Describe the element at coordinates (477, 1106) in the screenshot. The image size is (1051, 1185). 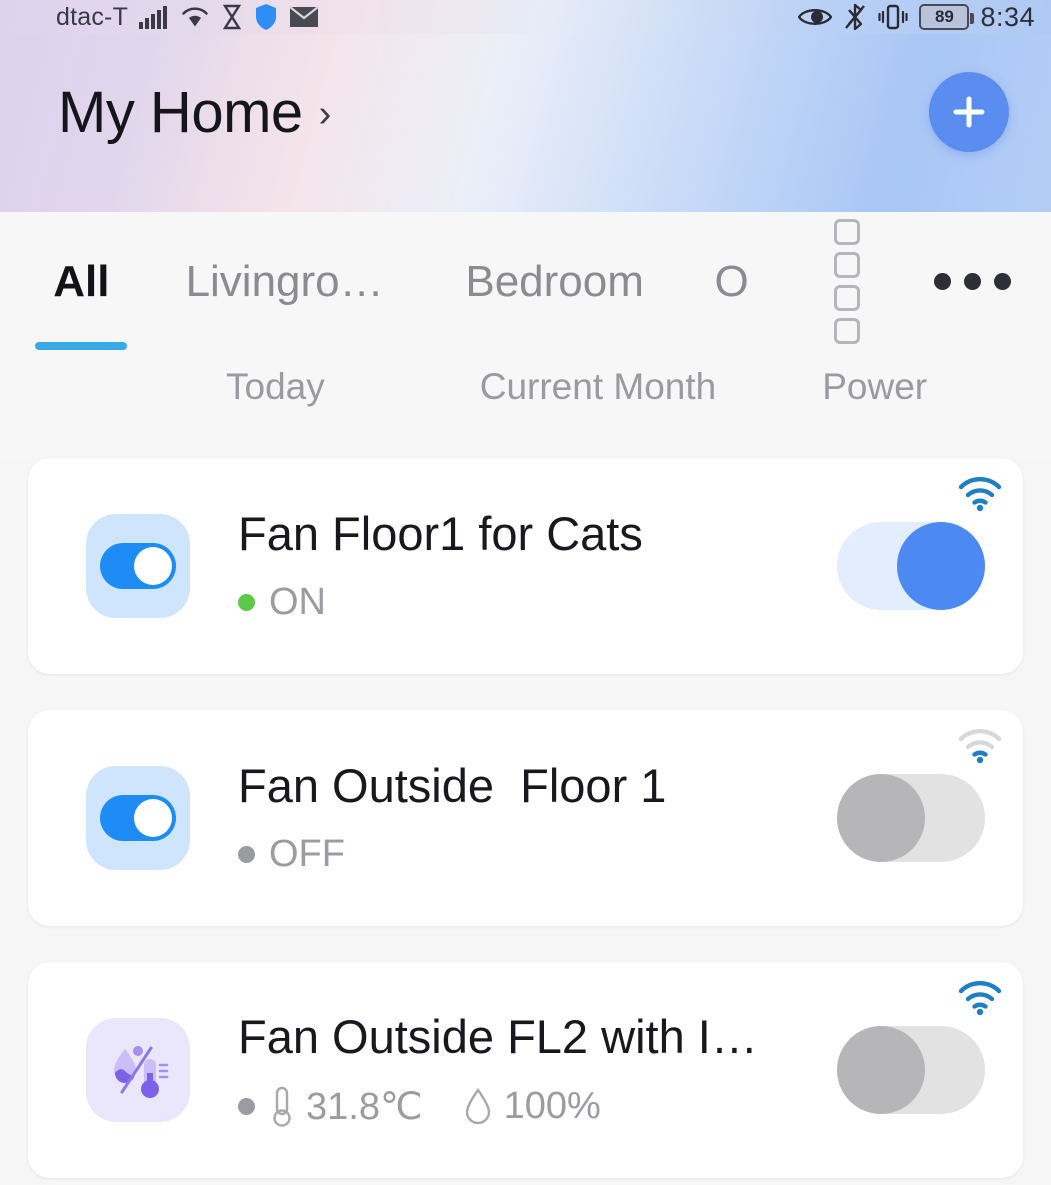
I see `humidity-droplet-icon` at that location.